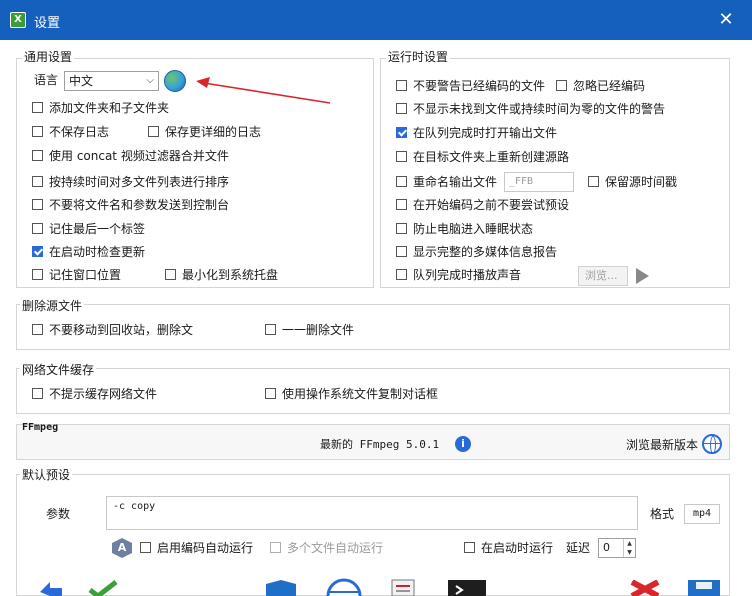  I want to click on detailed-log-checkbox: 保存更详细的日志, so click(204, 132).